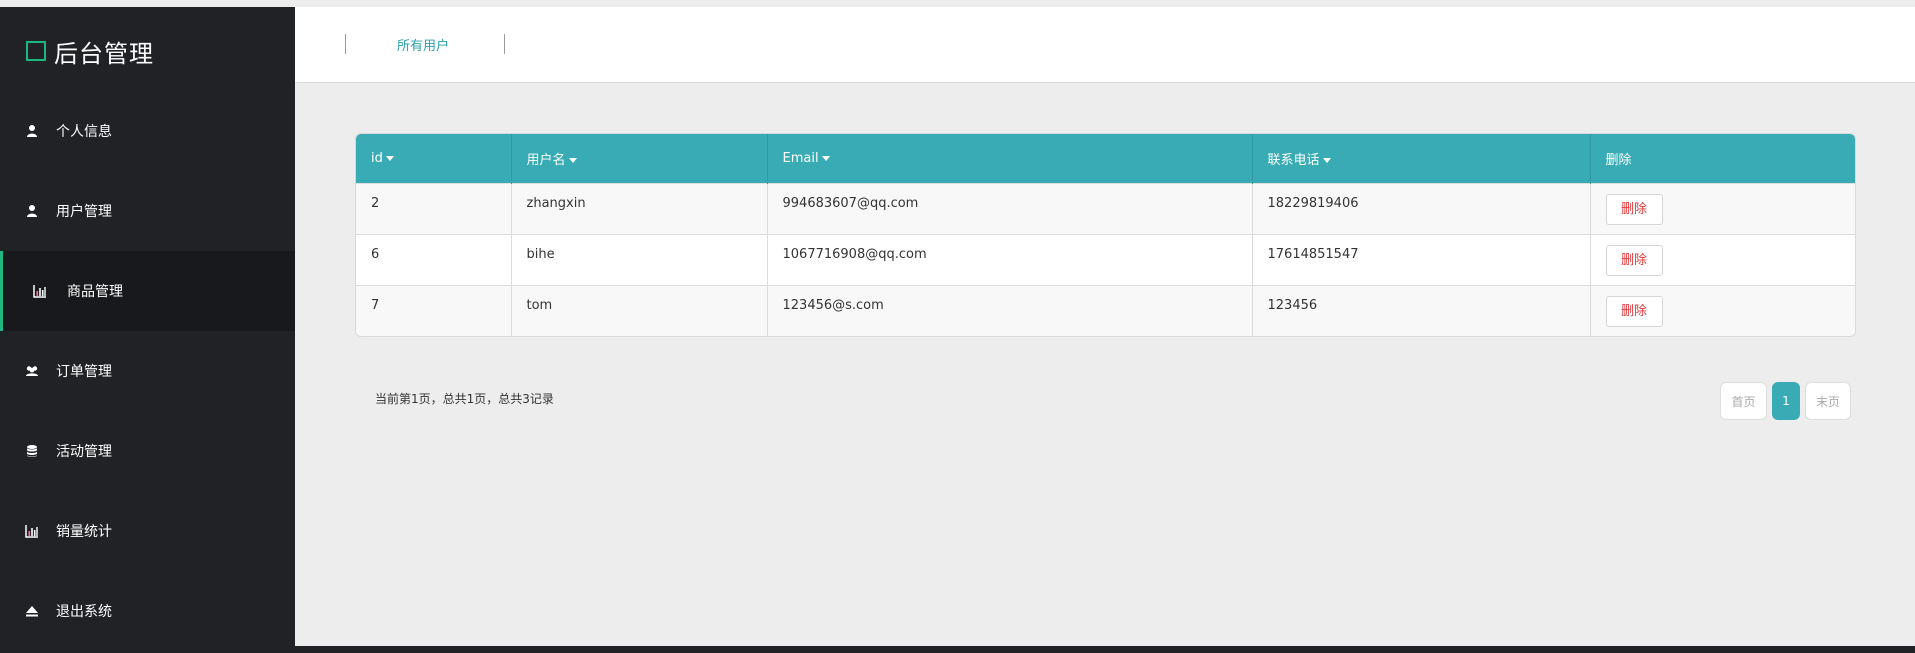  What do you see at coordinates (1010, 259) in the screenshot?
I see `cell-email: 1067716908@qq.com` at bounding box center [1010, 259].